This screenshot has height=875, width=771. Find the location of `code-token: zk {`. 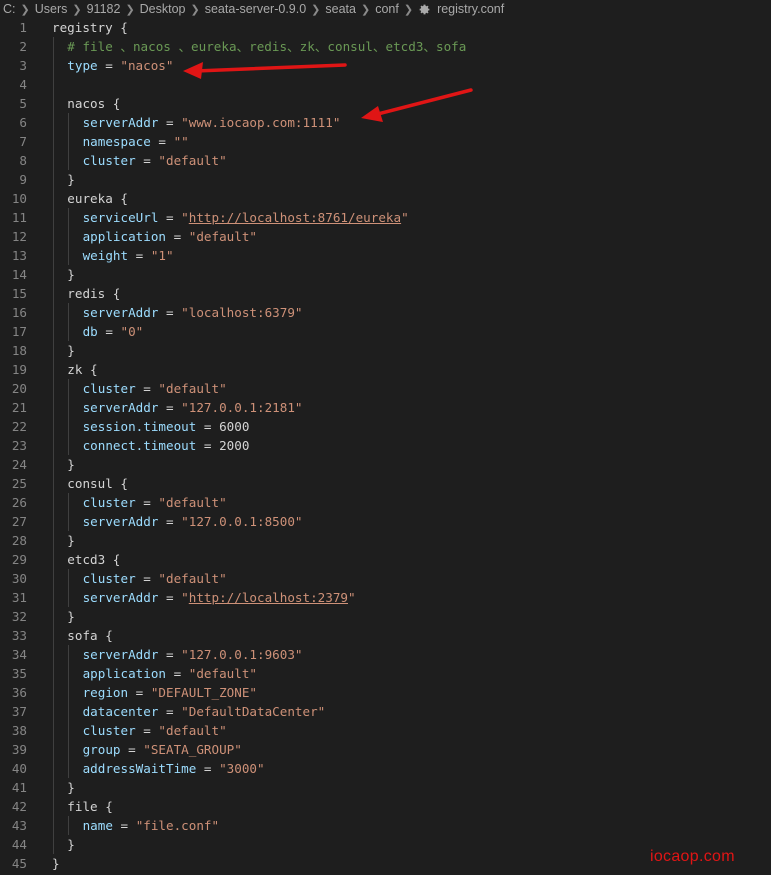

code-token: zk { is located at coordinates (82, 369).